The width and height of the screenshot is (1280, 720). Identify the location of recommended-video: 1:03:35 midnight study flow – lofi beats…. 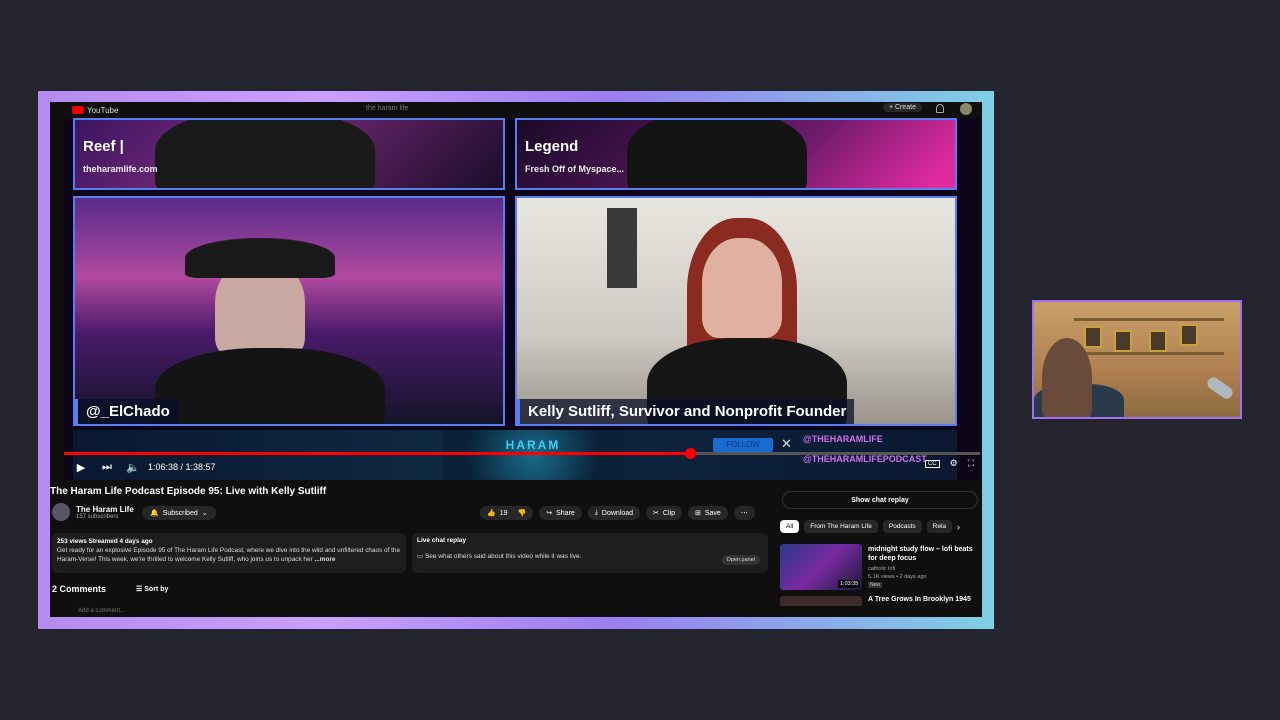
(878, 568).